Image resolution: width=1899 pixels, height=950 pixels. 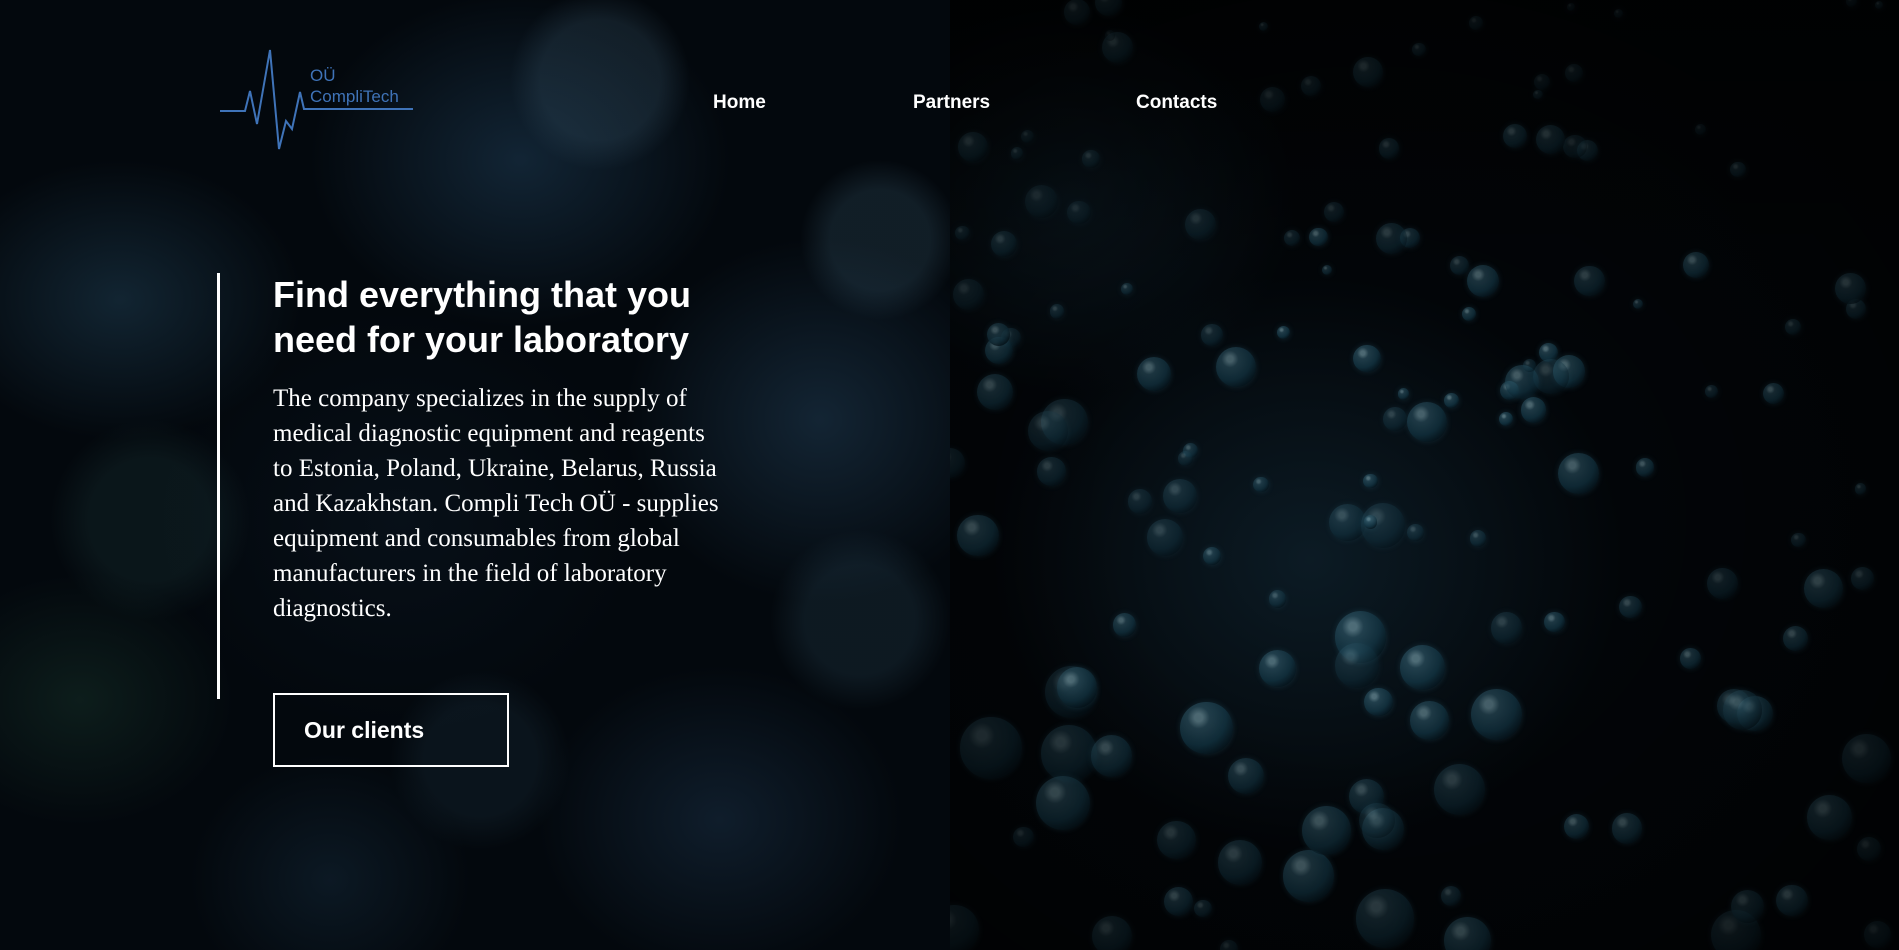 What do you see at coordinates (1176, 103) in the screenshot?
I see `nav-contacts-link: Contacts` at bounding box center [1176, 103].